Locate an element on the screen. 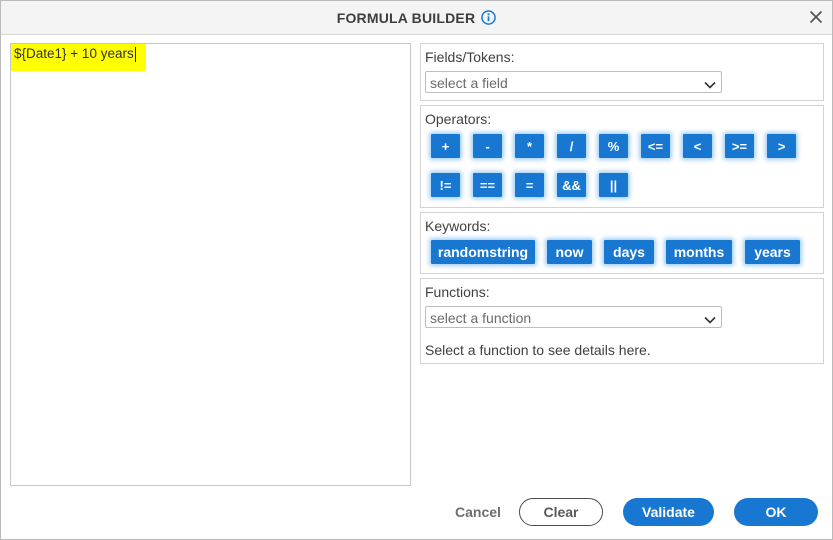 The width and height of the screenshot is (833, 540). validate-button: Validate is located at coordinates (668, 512).